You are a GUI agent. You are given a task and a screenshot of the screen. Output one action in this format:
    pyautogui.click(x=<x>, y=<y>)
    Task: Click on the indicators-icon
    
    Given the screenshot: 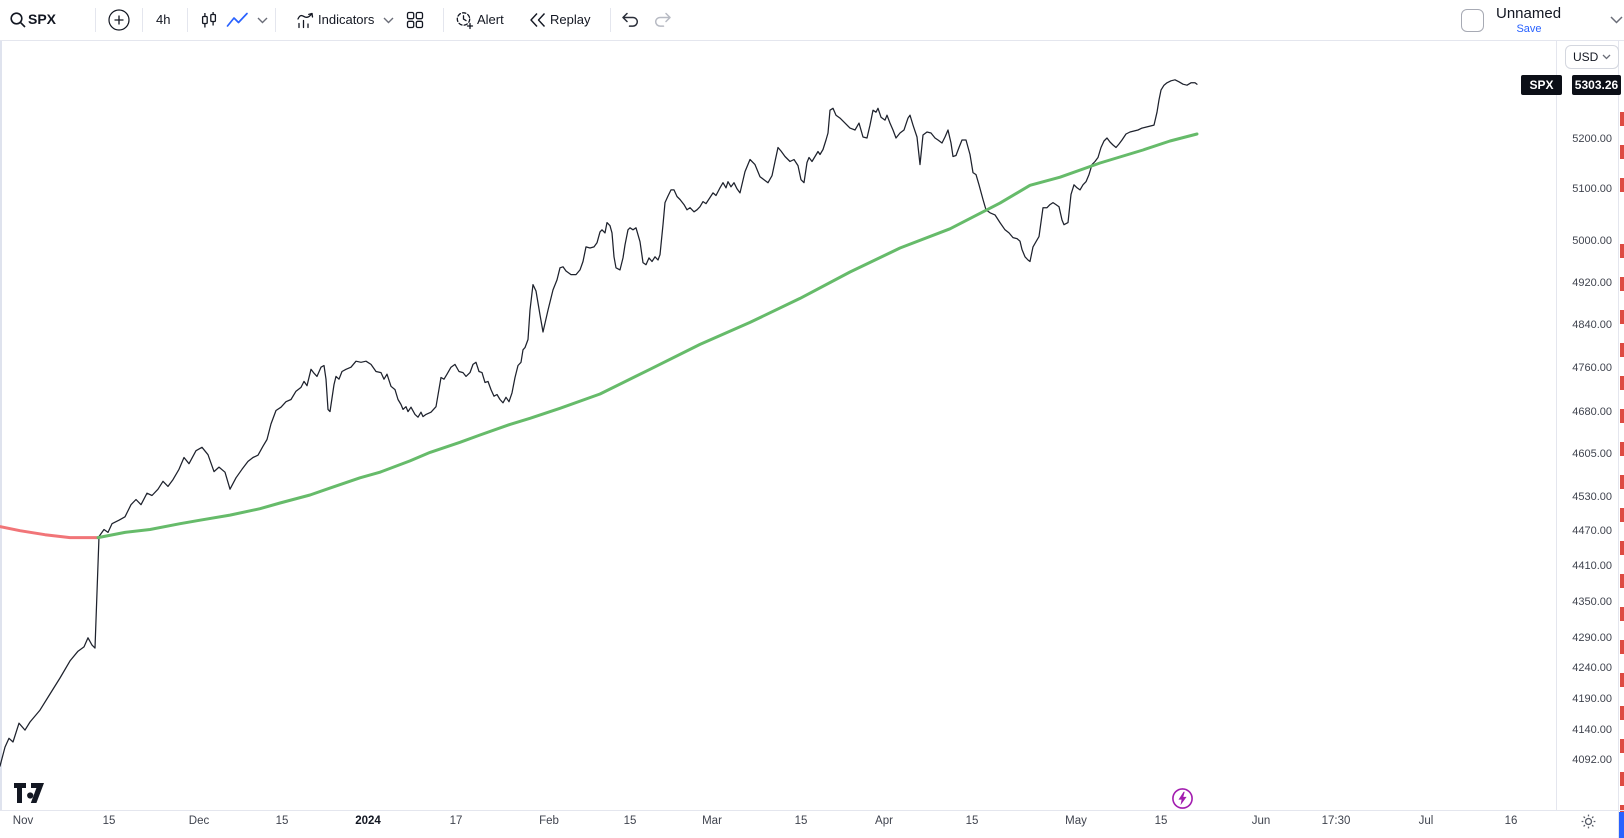 What is the action you would take?
    pyautogui.click(x=305, y=20)
    